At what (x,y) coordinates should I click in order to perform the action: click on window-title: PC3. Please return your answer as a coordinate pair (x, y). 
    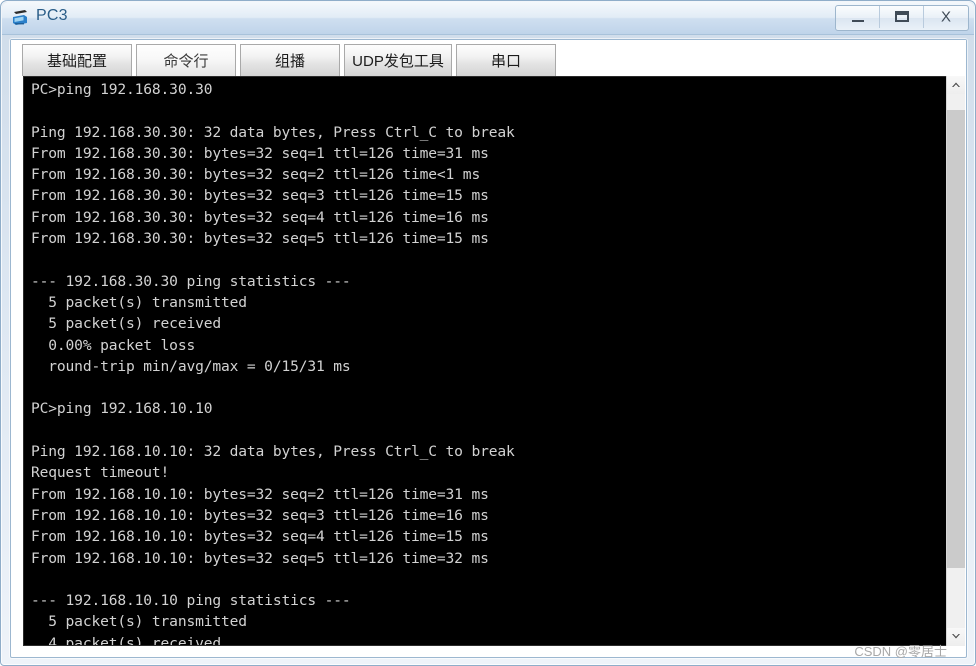
    Looking at the image, I should click on (52, 15).